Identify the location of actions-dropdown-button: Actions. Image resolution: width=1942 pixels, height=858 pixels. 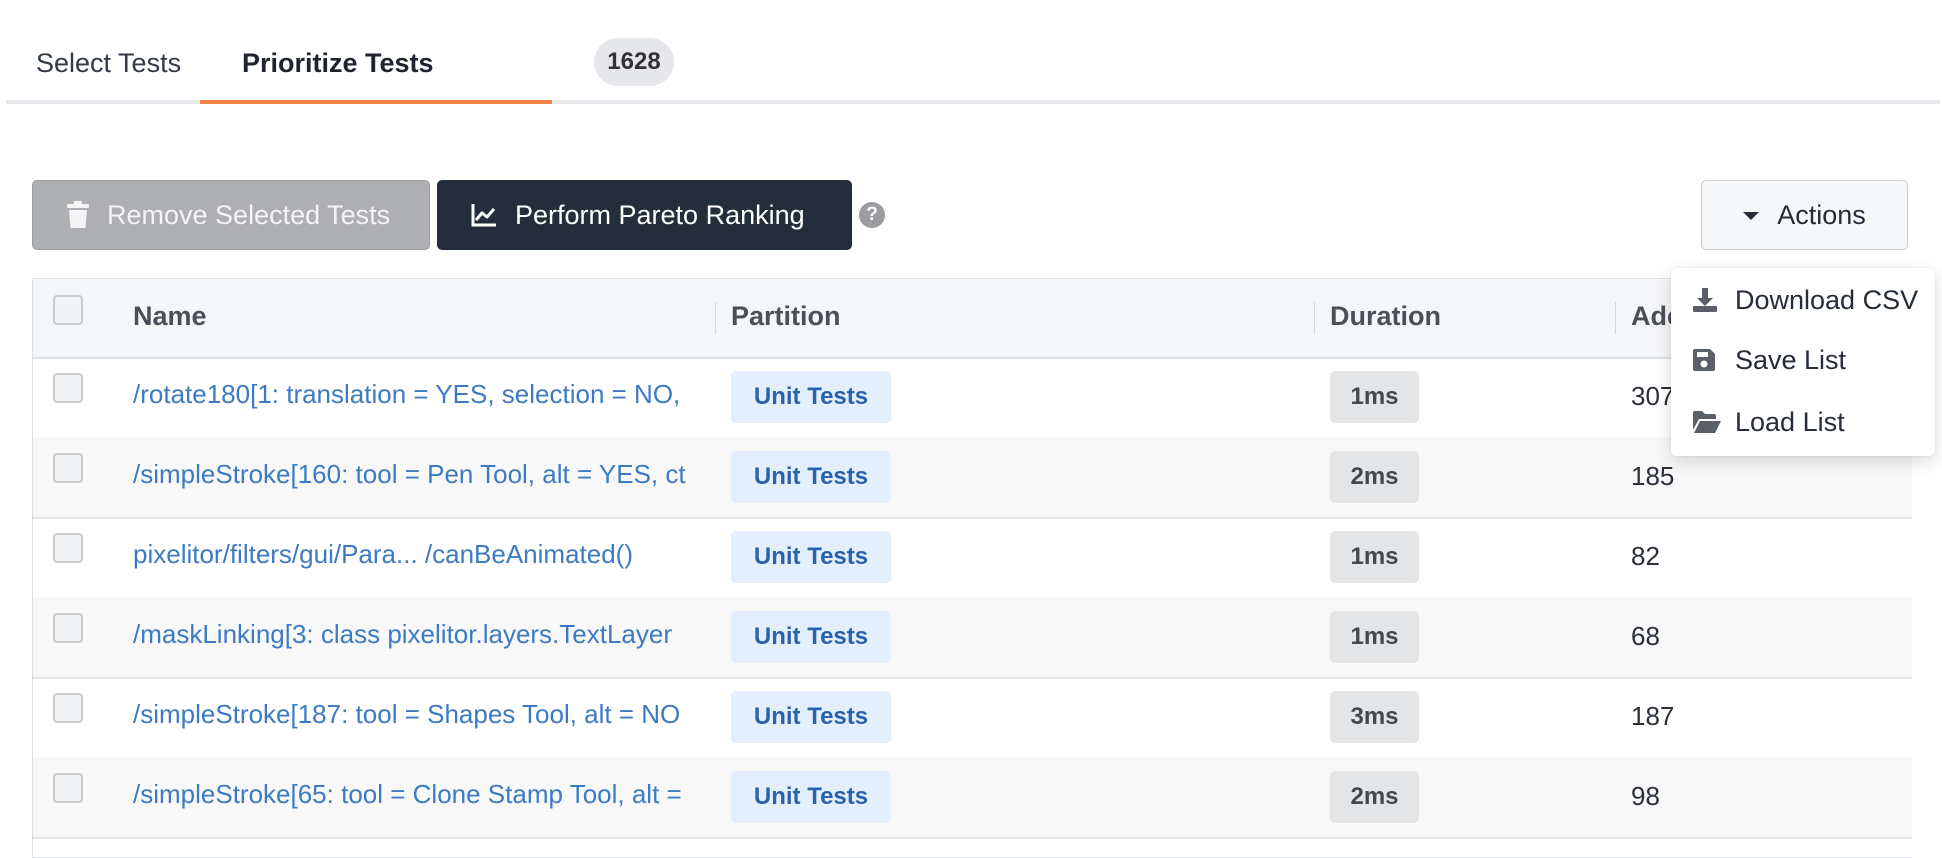
(1804, 215).